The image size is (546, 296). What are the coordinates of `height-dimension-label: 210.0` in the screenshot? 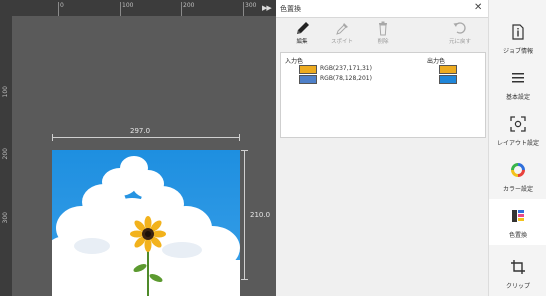 It's located at (260, 215).